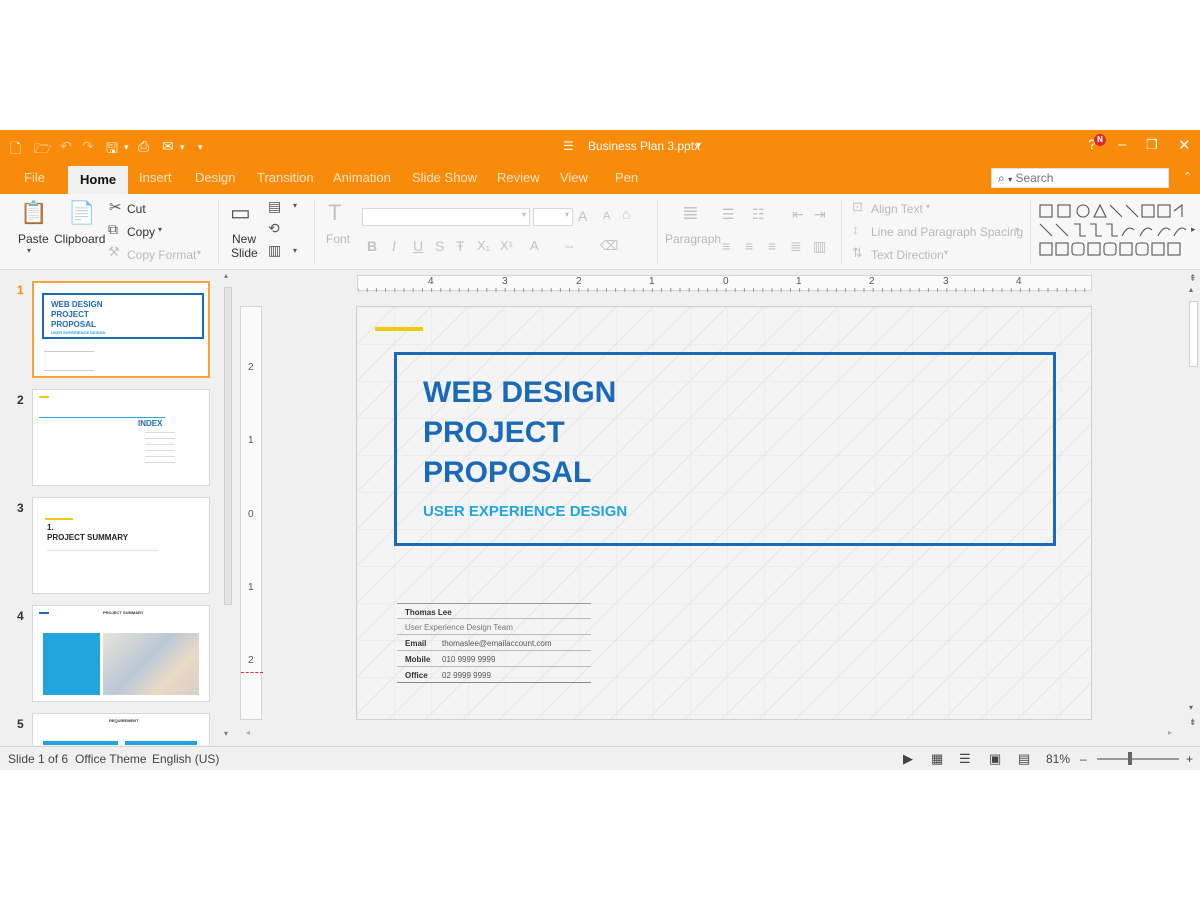  Describe the element at coordinates (758, 214) in the screenshot. I see `numbering-icon: ☷` at that location.